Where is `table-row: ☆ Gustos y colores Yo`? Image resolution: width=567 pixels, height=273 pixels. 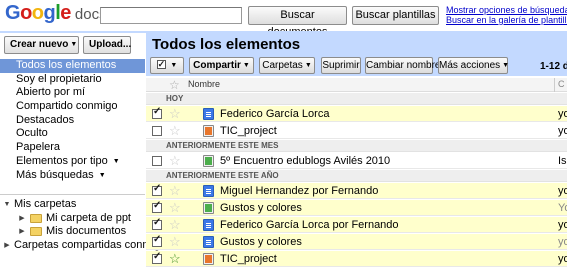 table-row: ☆ Gustos y colores Yo is located at coordinates (356, 208).